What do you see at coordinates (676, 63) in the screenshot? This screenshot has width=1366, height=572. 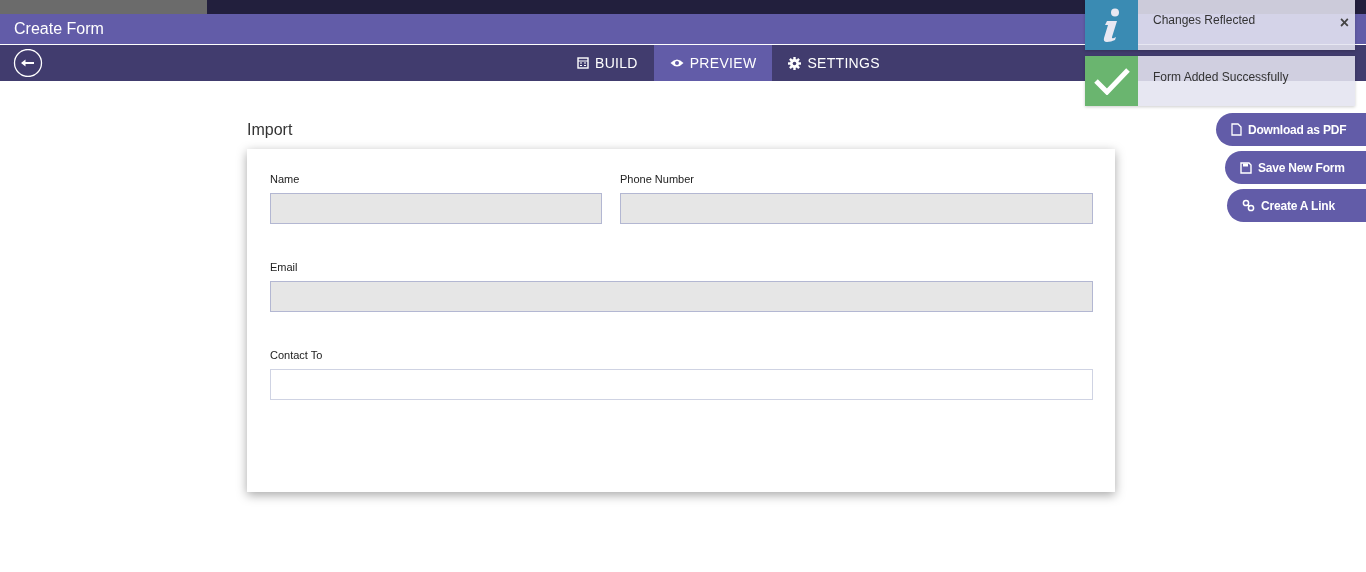 I see `eye-icon` at bounding box center [676, 63].